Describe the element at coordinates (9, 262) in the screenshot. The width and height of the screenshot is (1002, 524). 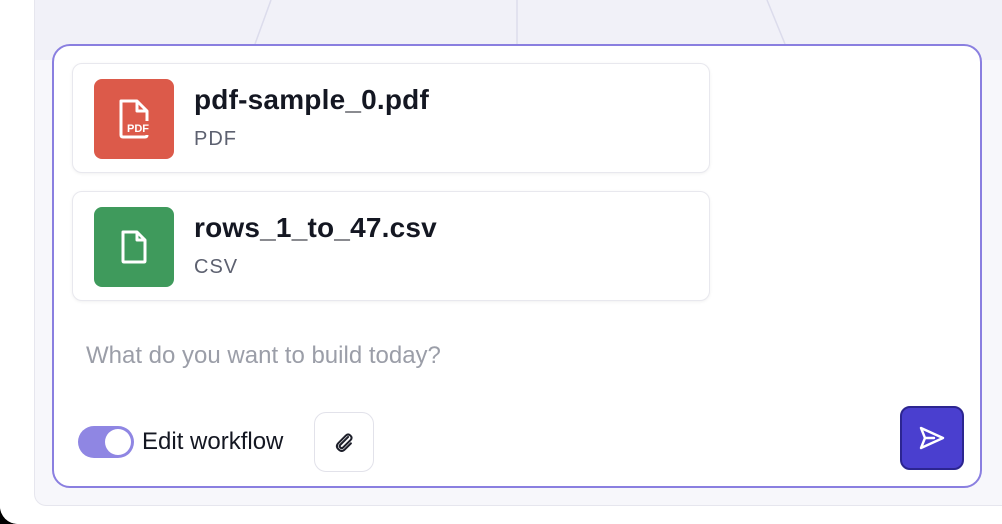
I see `left-edge` at that location.